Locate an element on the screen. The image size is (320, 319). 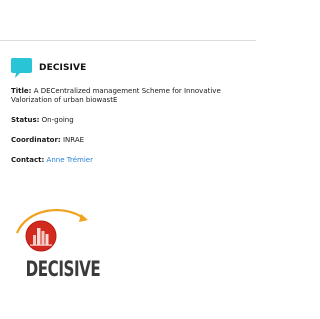
speech-bubble-icon is located at coordinates (21, 68).